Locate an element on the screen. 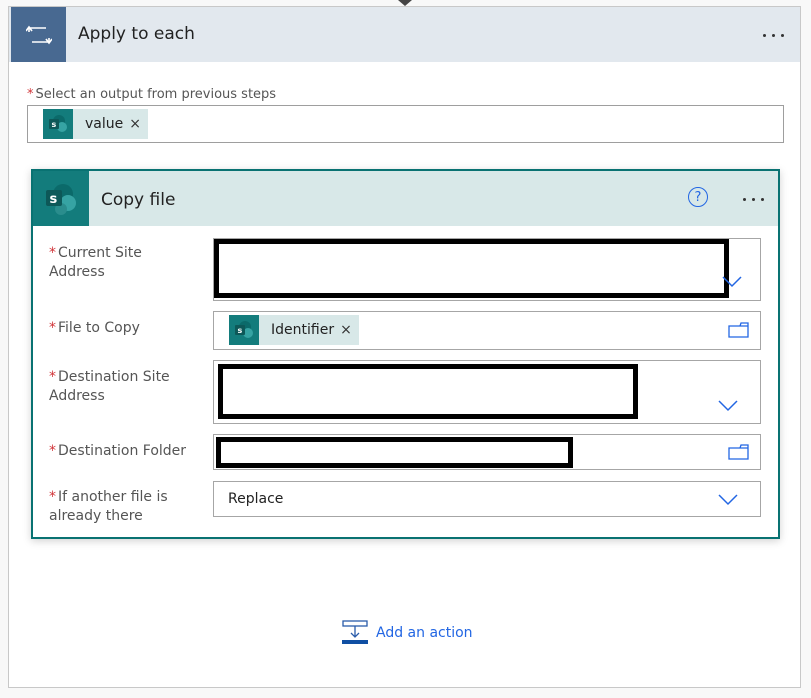 This screenshot has height=698, width=811. current-site-address-label: * Current Site Address is located at coordinates (95, 262).